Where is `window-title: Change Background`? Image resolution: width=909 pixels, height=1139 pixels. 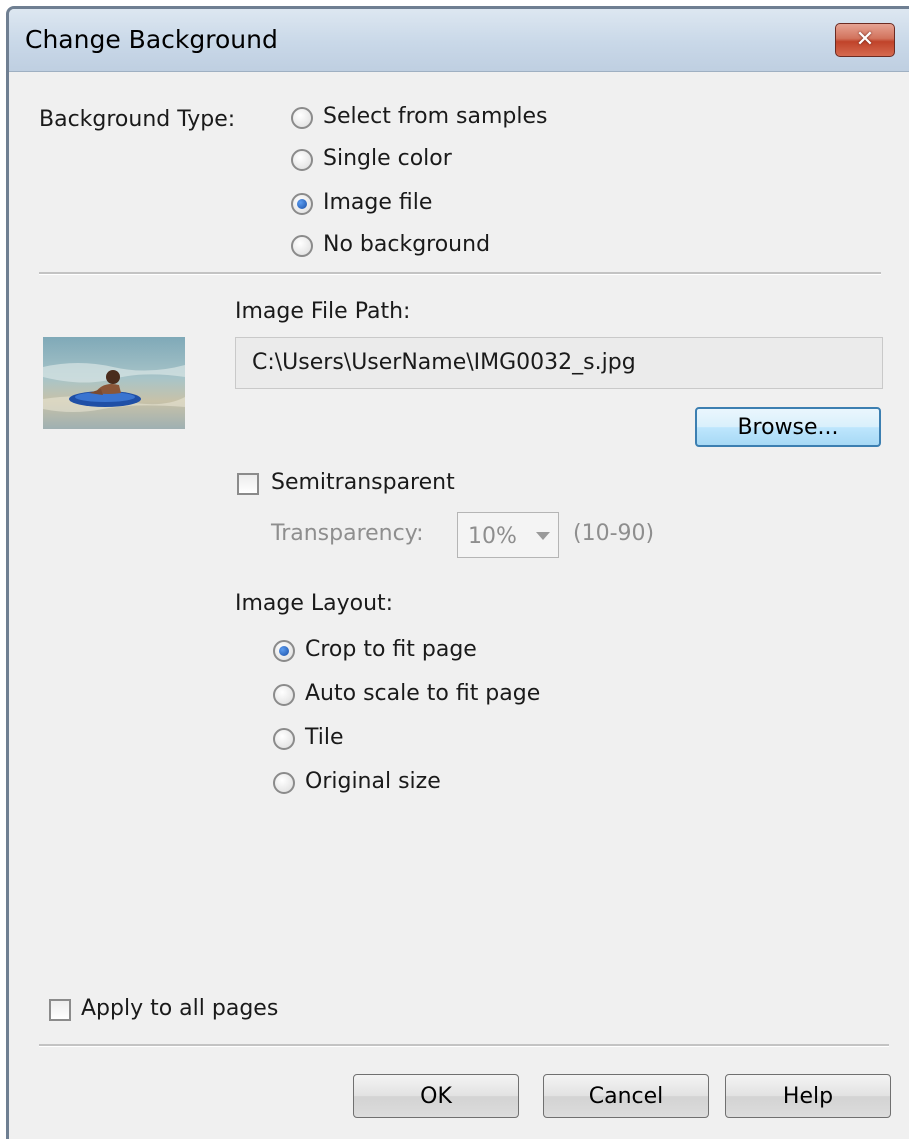 window-title: Change Background is located at coordinates (151, 39).